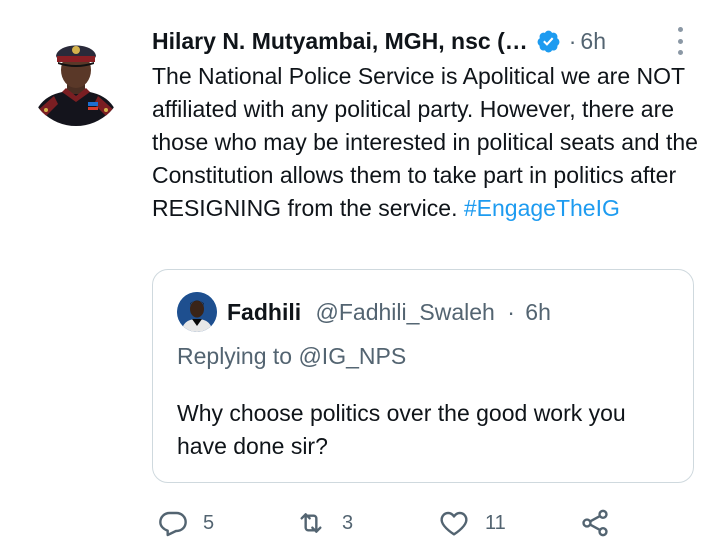 Image resolution: width=720 pixels, height=541 pixels. What do you see at coordinates (264, 312) in the screenshot?
I see `quoted-author-name: Fadhili` at bounding box center [264, 312].